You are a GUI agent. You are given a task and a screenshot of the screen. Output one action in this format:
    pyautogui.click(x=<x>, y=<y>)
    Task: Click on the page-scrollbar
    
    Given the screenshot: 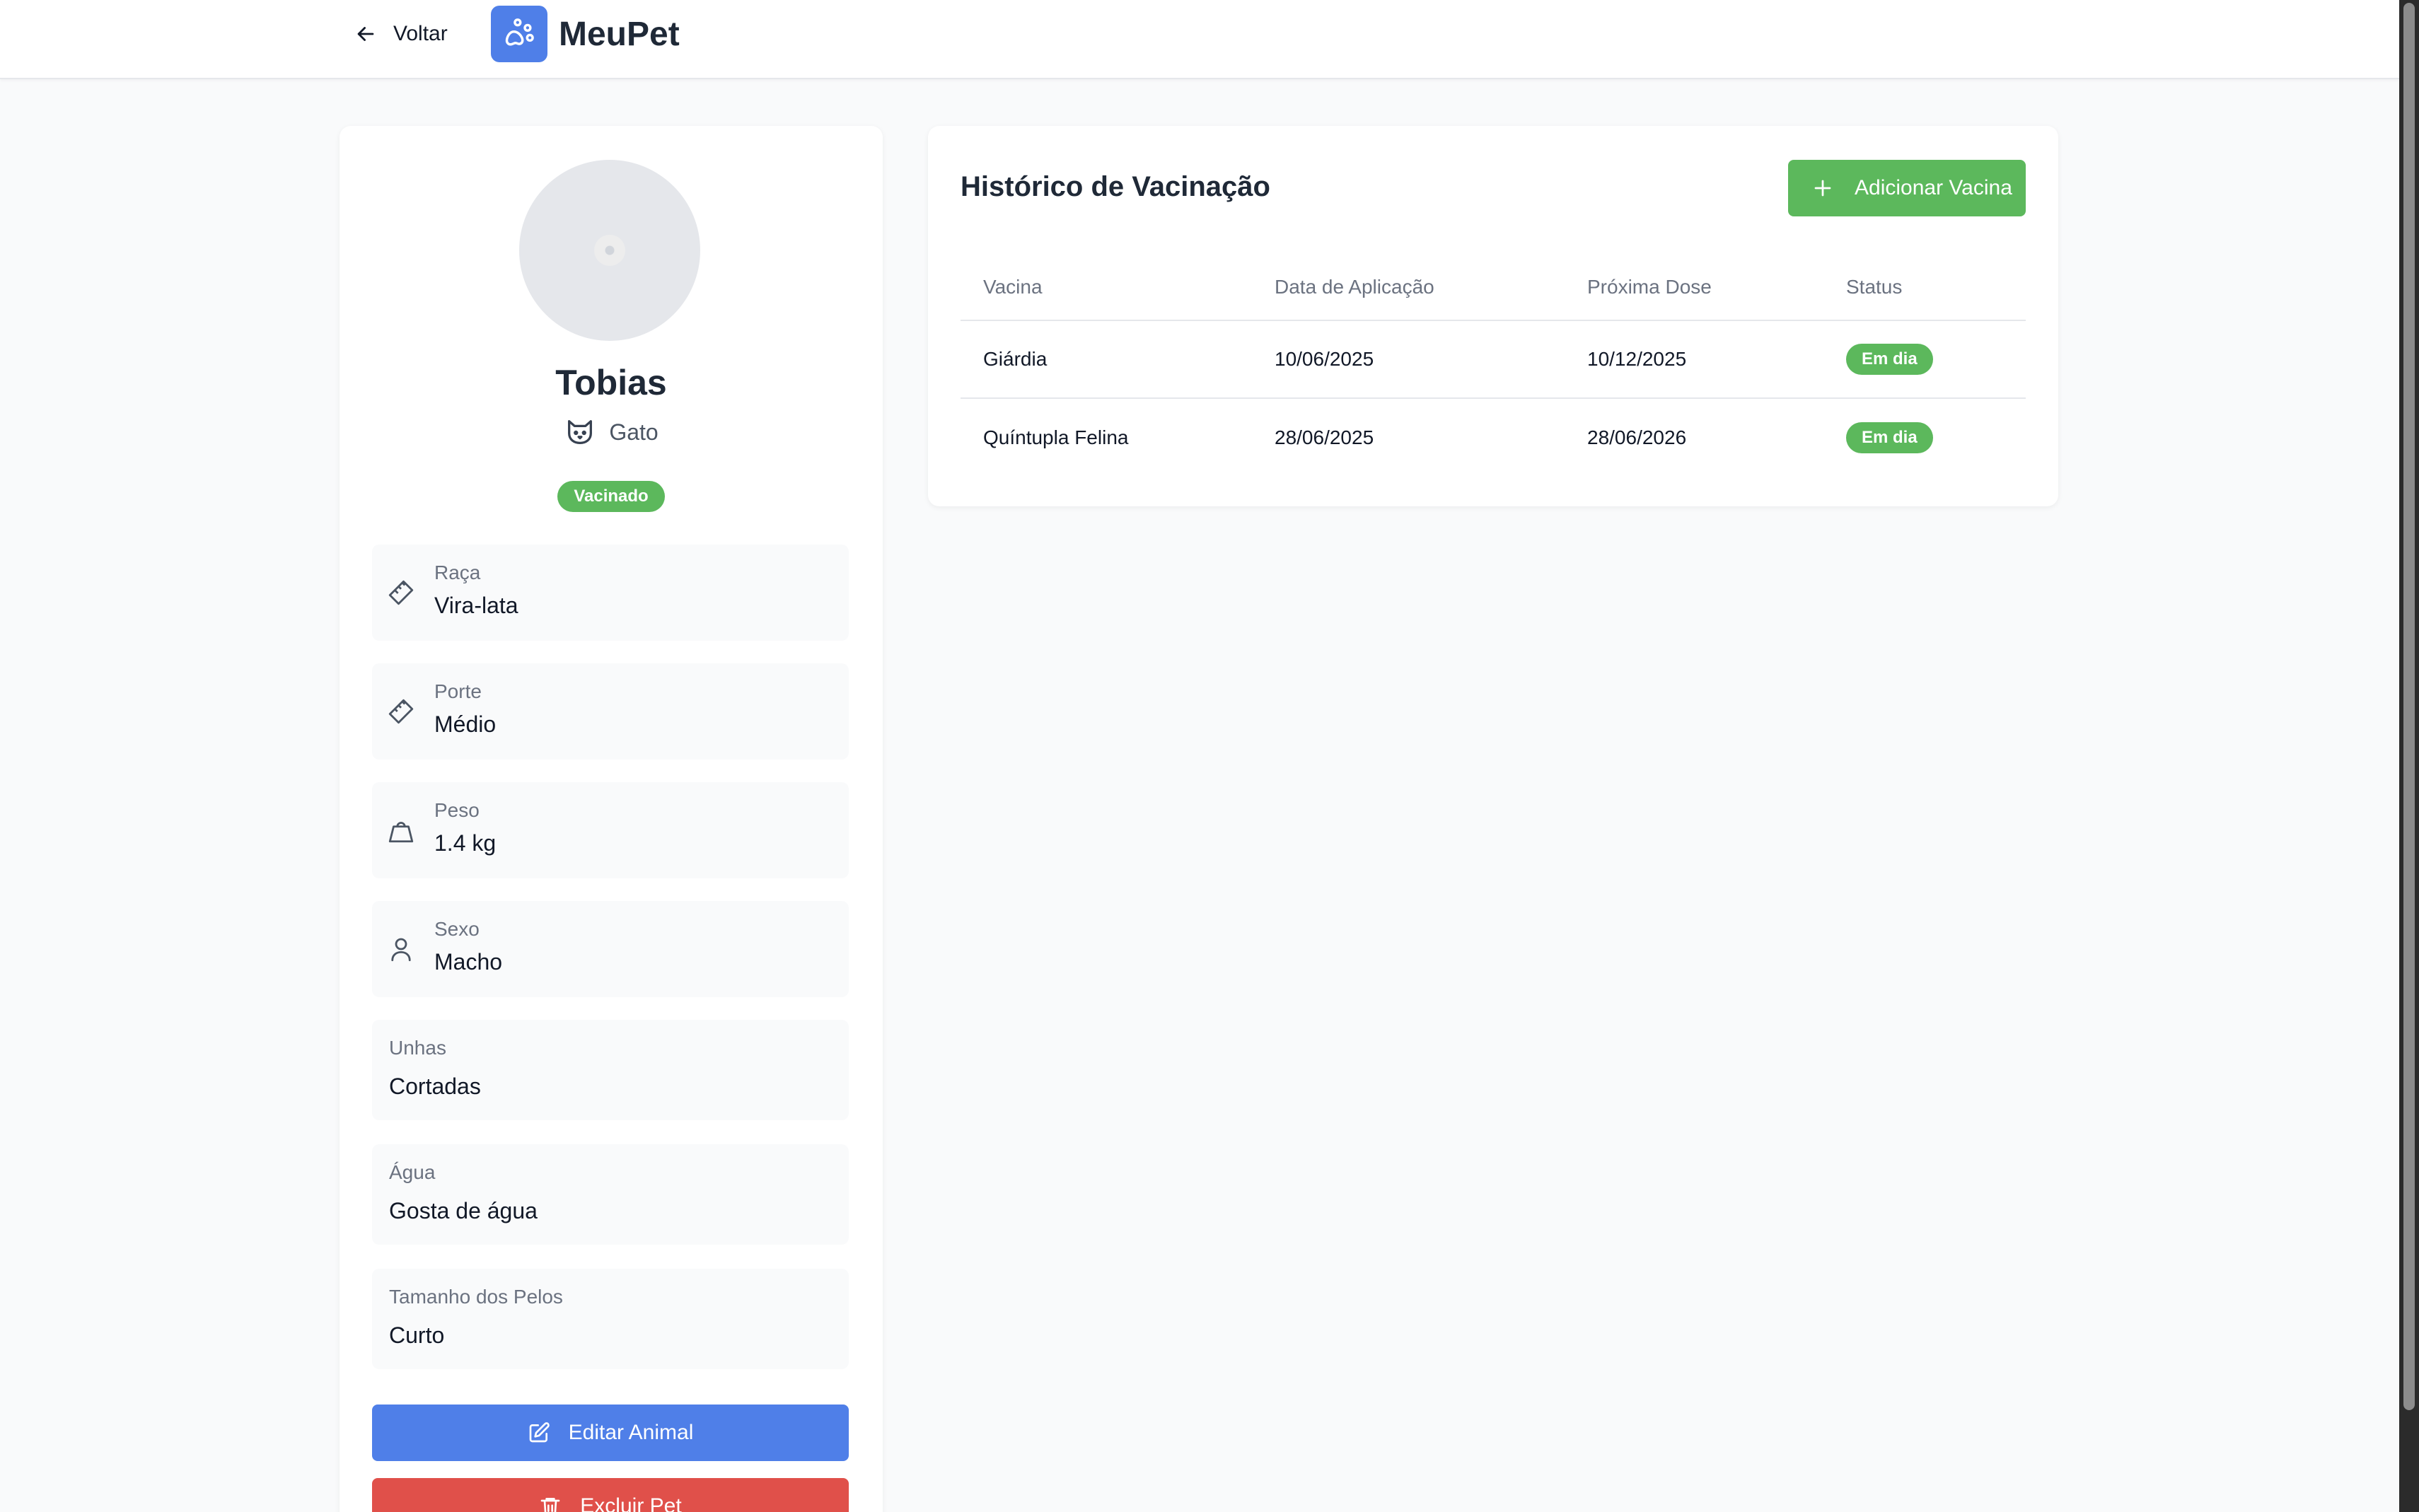 What is the action you would take?
    pyautogui.click(x=2409, y=756)
    